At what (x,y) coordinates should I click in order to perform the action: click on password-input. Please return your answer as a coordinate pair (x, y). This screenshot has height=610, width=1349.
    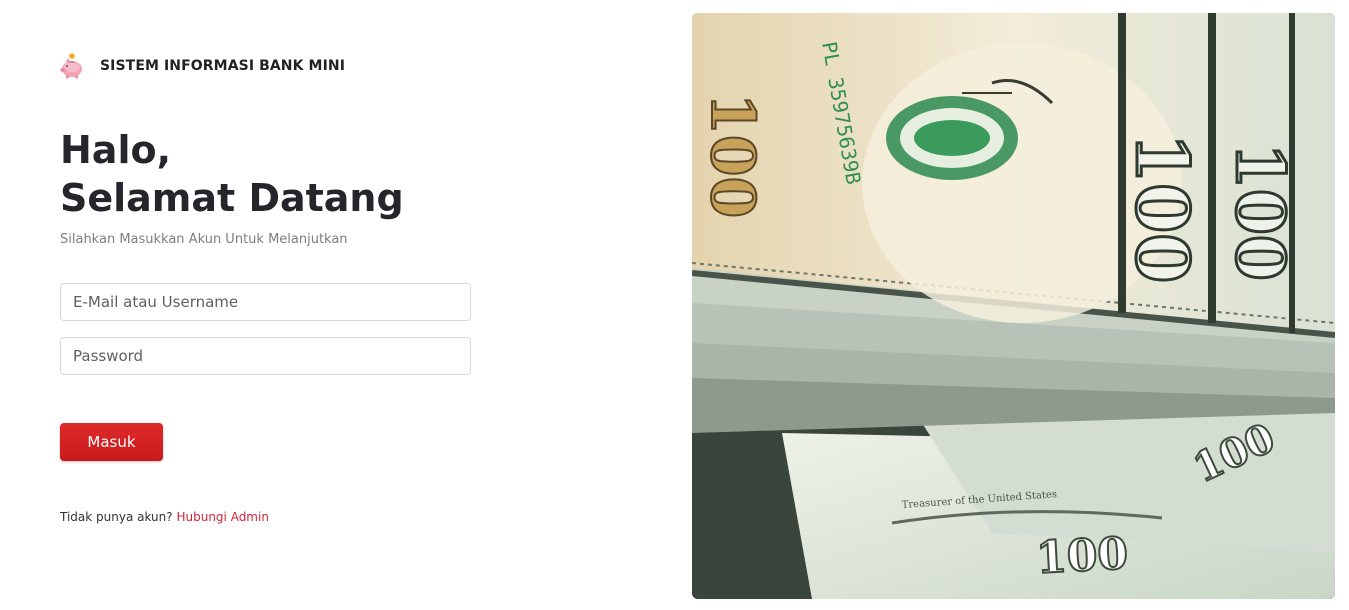
    Looking at the image, I should click on (265, 356).